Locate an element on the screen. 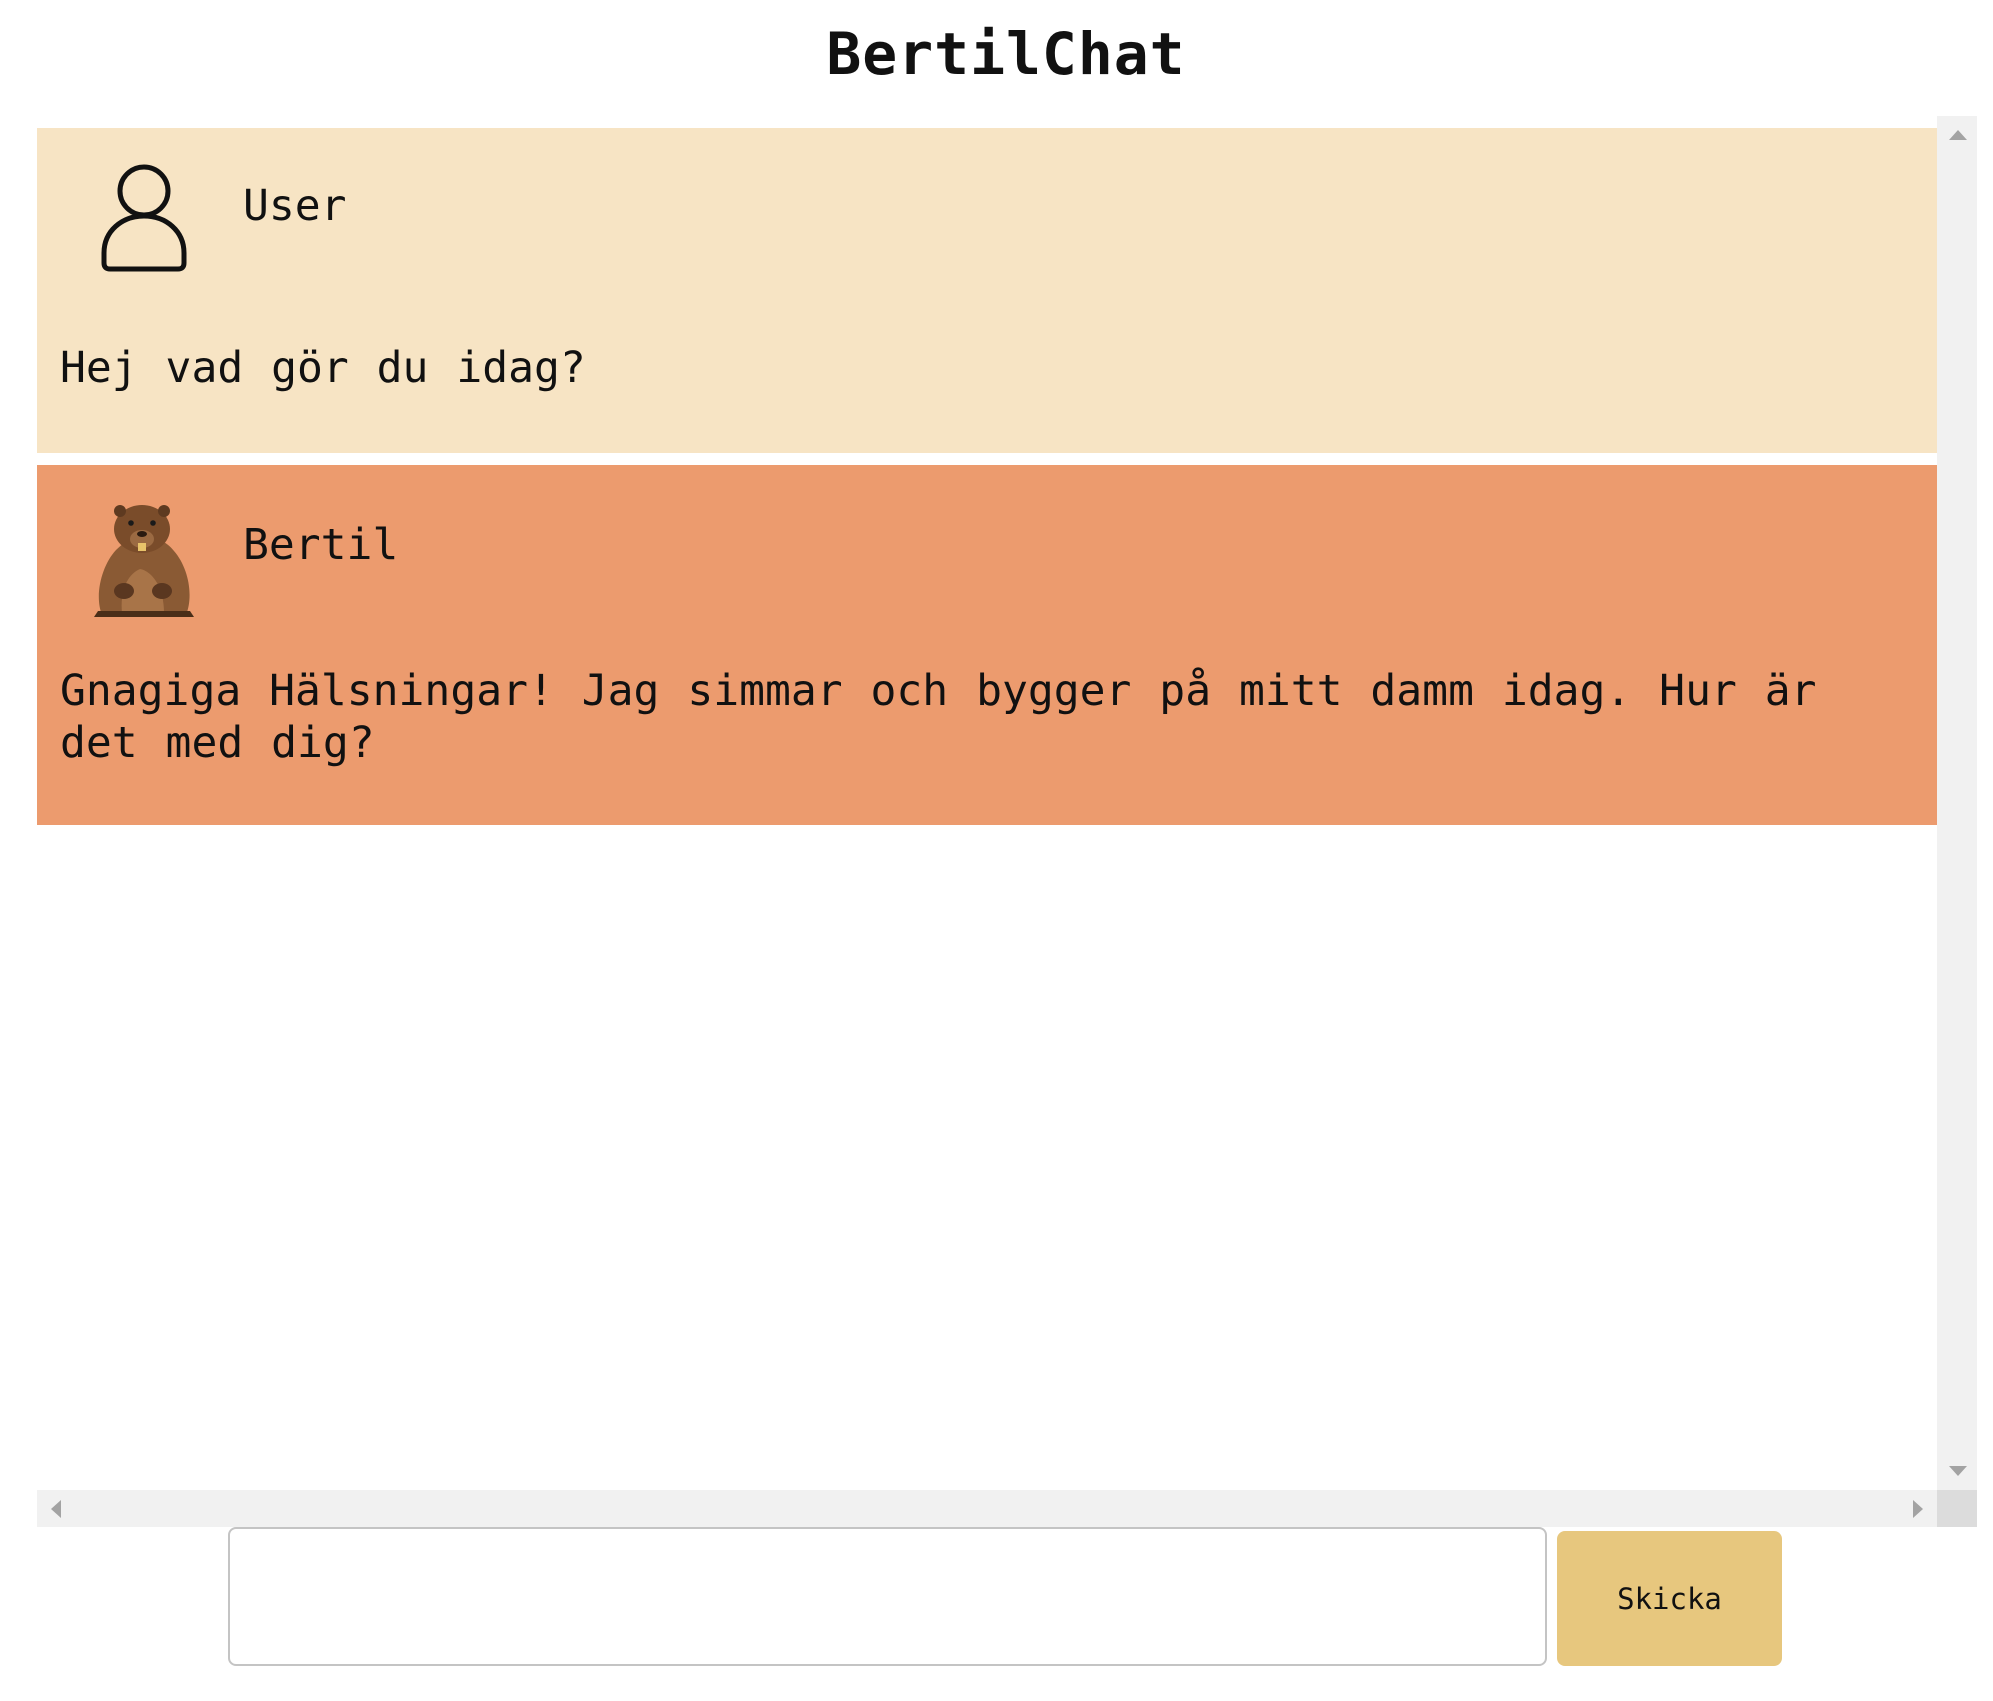  message-header: Bertil is located at coordinates (987, 557).